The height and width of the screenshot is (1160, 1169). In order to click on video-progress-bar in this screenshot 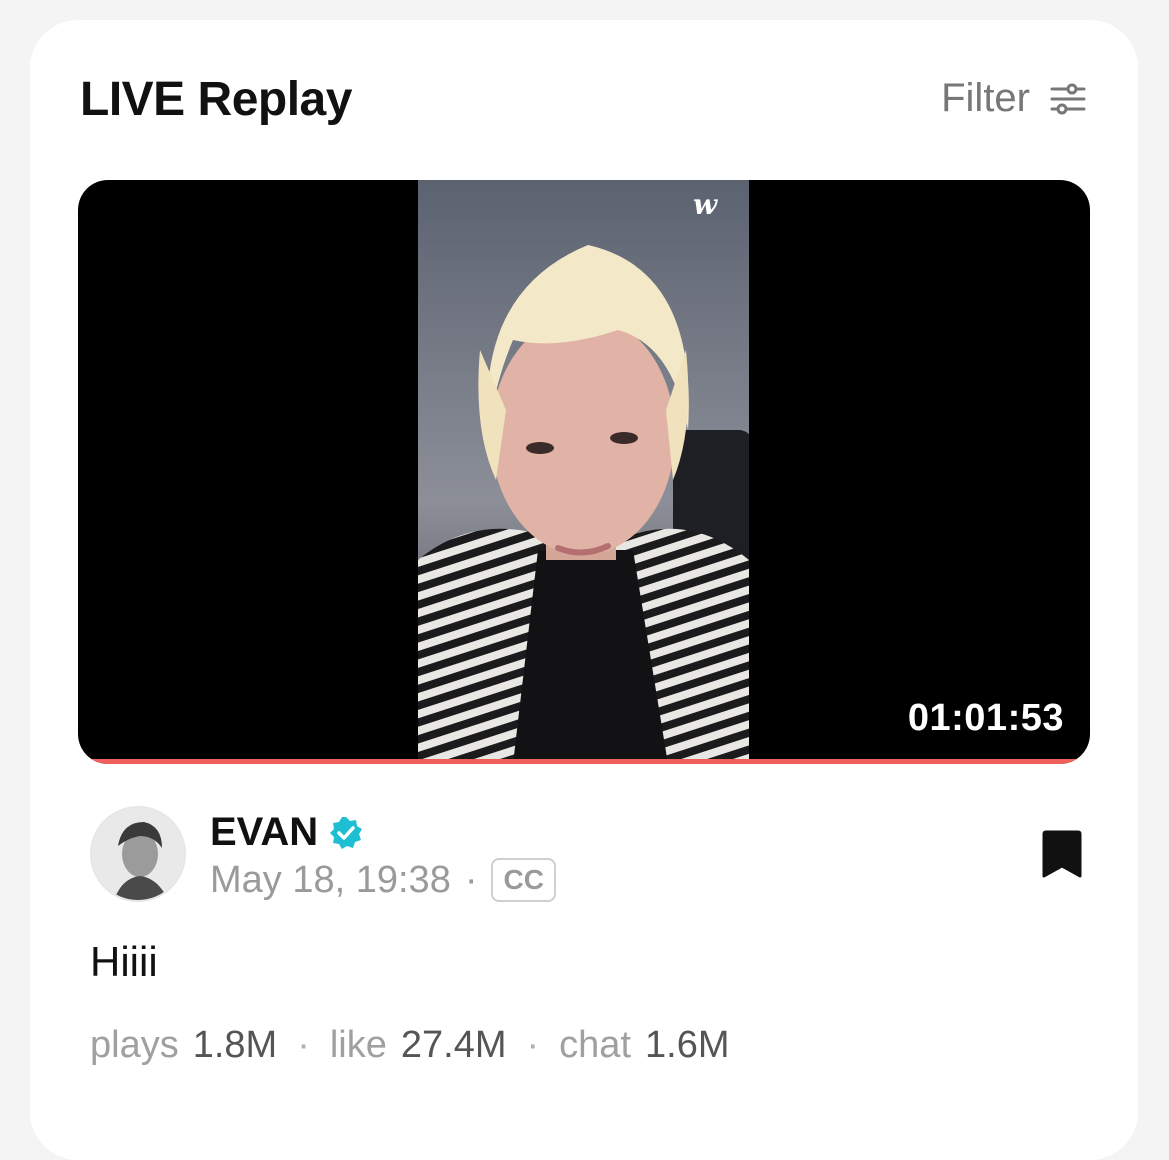, I will do `click(584, 761)`.